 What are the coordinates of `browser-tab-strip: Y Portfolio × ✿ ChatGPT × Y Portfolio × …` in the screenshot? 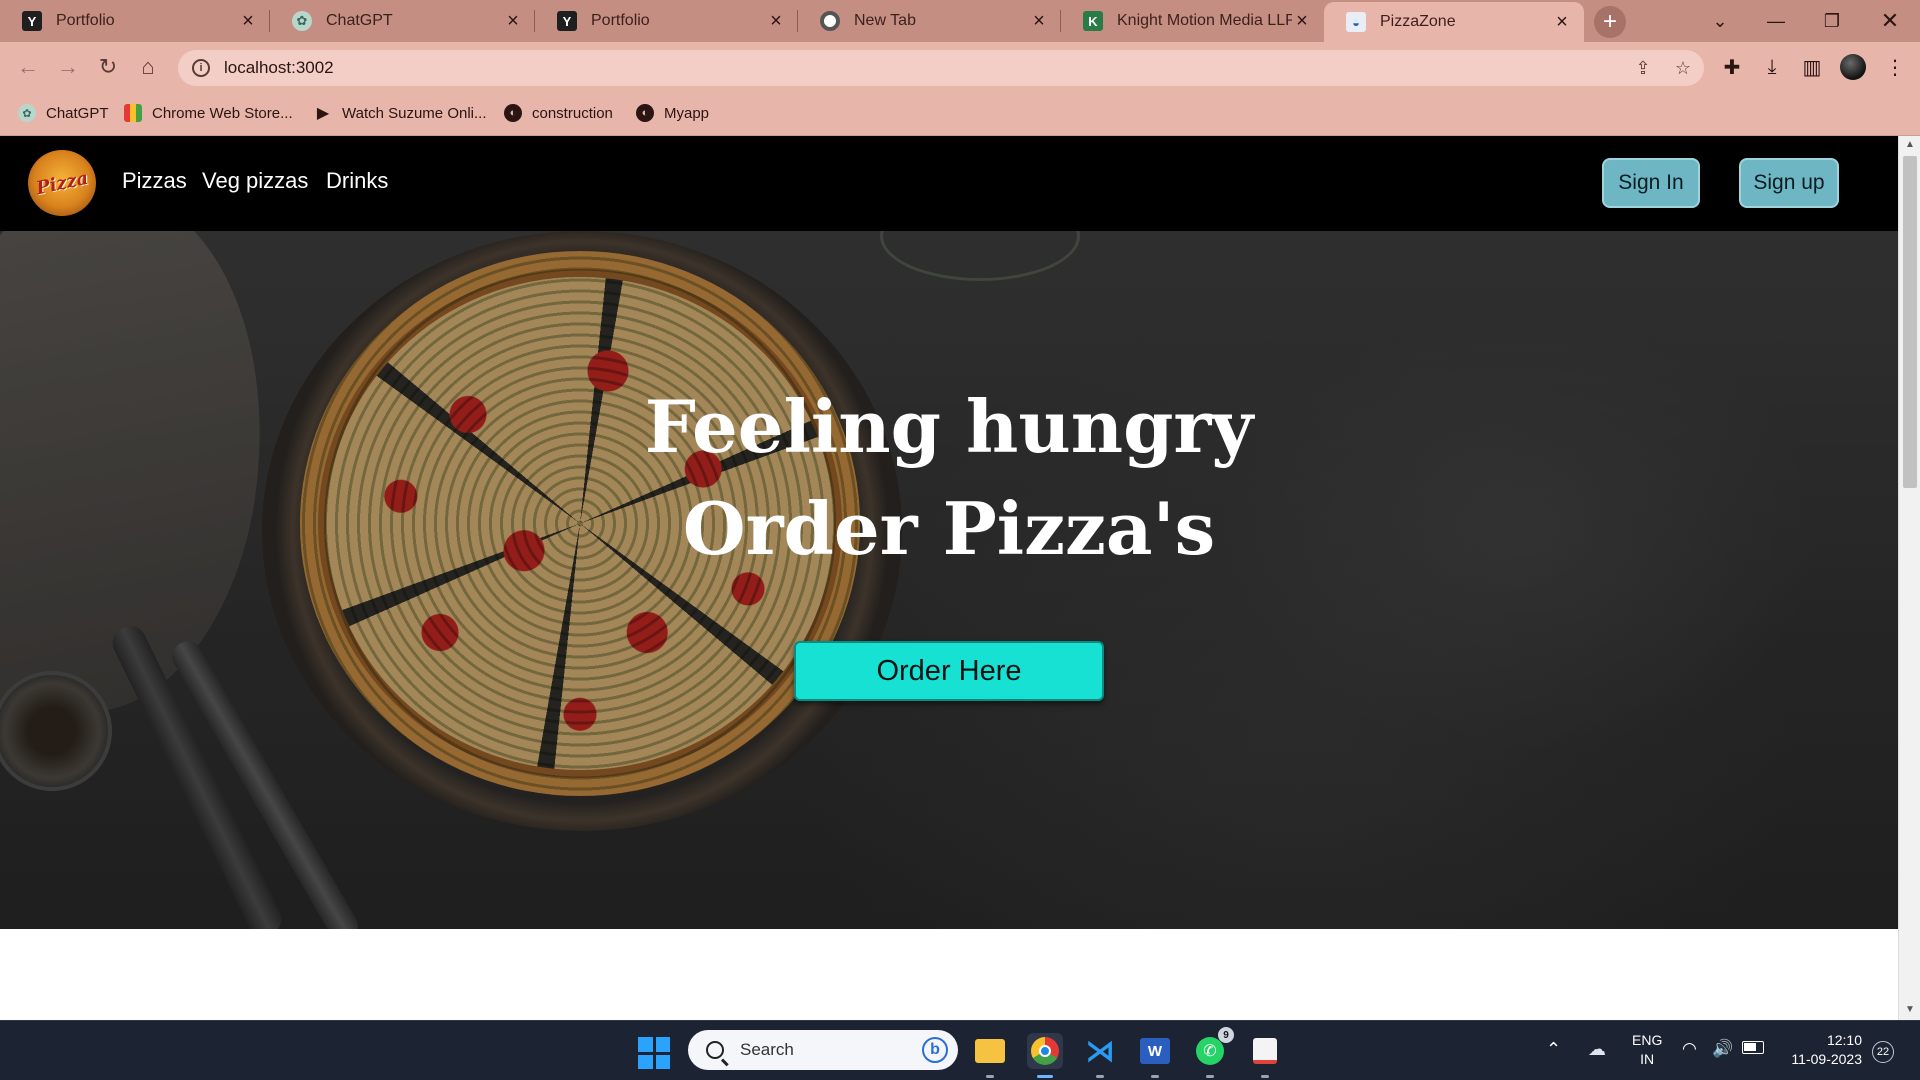 It's located at (960, 21).